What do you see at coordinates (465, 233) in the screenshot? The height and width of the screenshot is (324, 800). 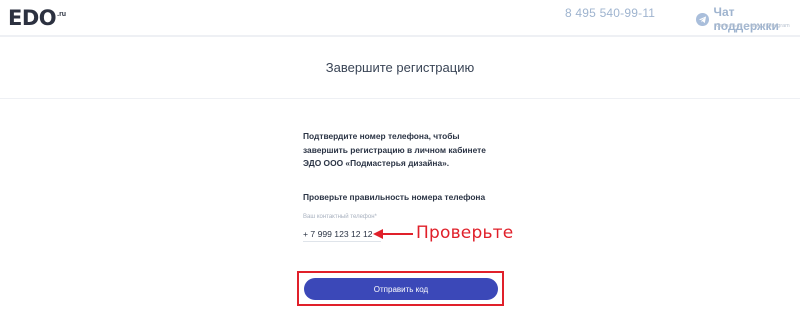 I see `annotation-label: Проверьте` at bounding box center [465, 233].